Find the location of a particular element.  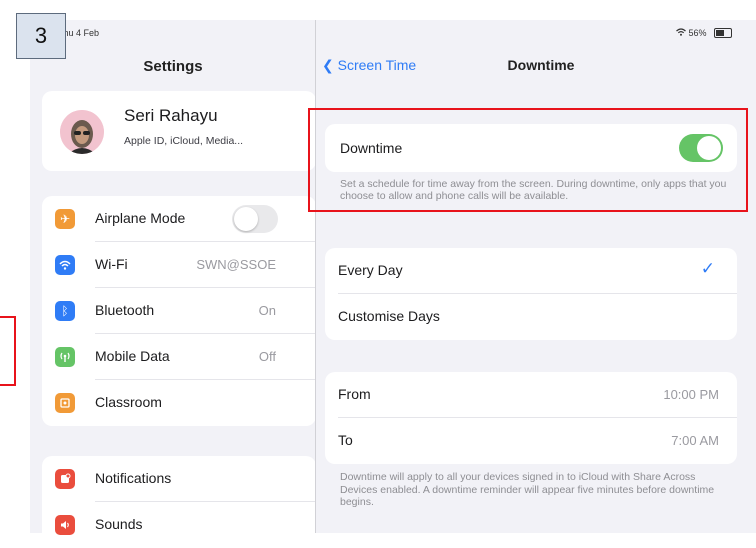

wifi-network-value: SWN@SSOE is located at coordinates (236, 264).